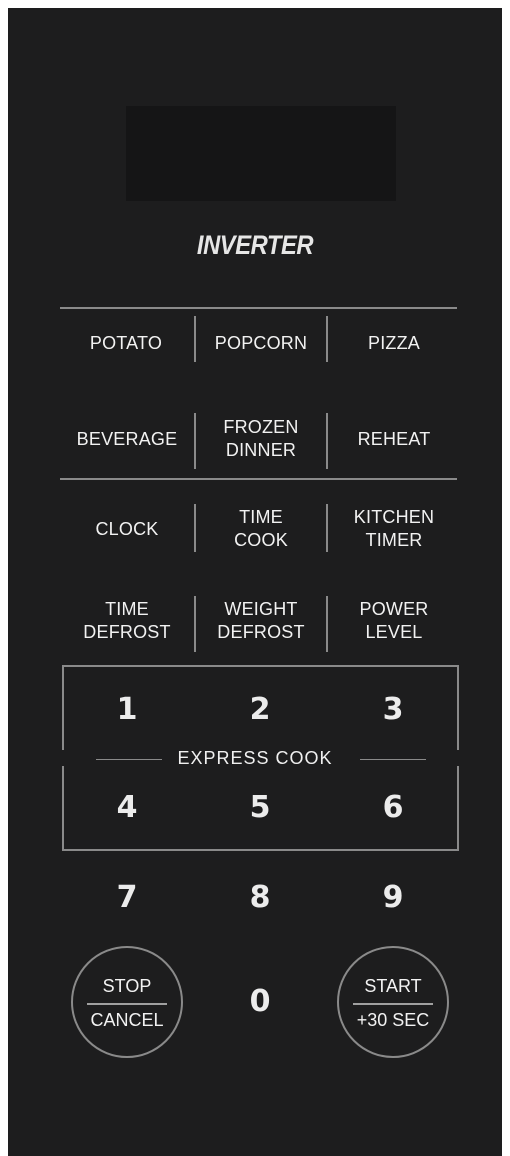 The image size is (510, 1156). What do you see at coordinates (260, 897) in the screenshot?
I see `digit-8-button: 8` at bounding box center [260, 897].